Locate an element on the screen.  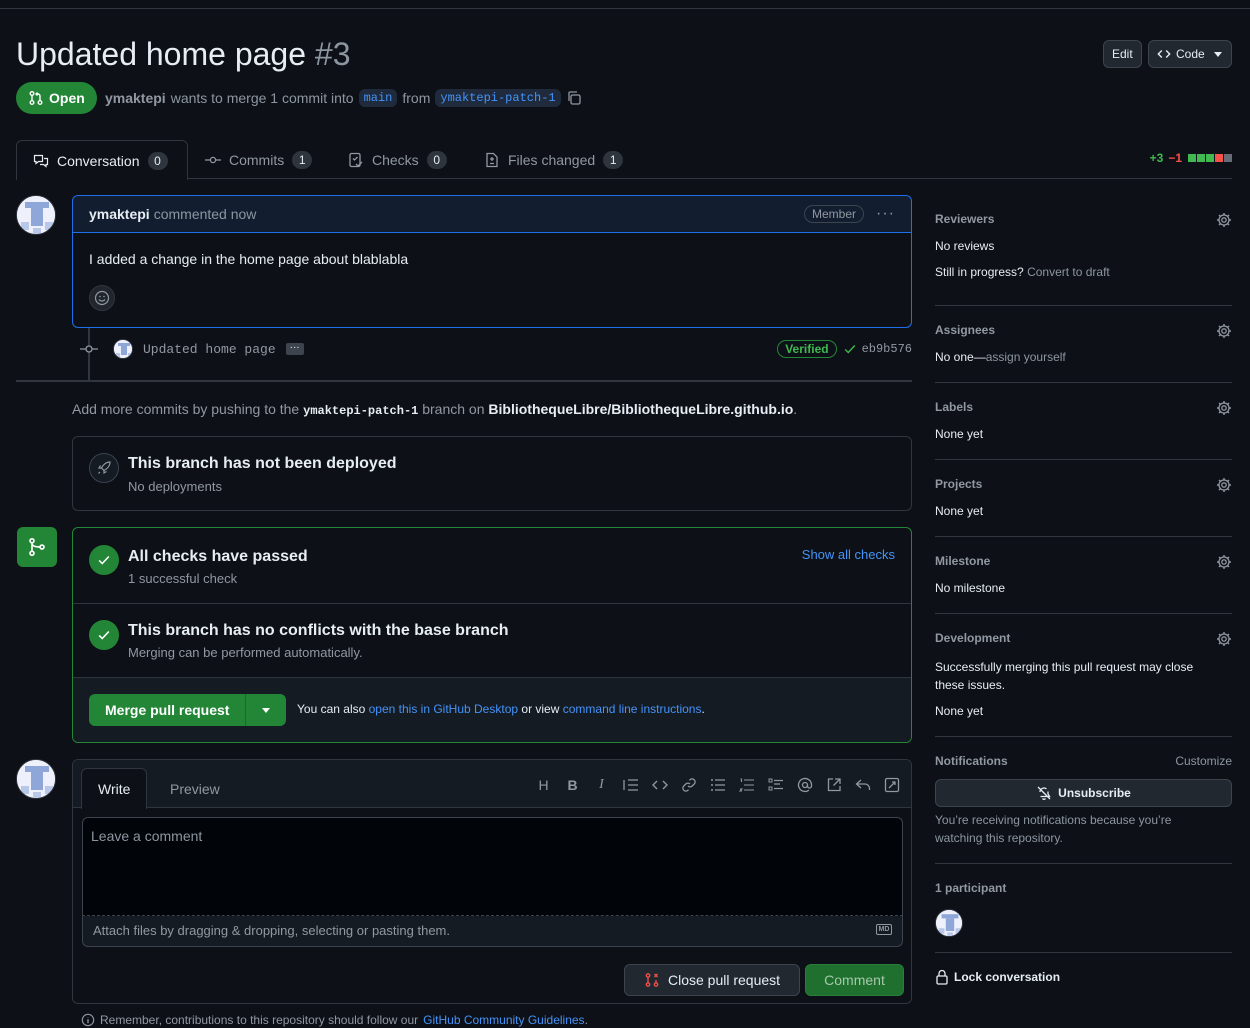
cross-reference-icon is located at coordinates (833, 785).